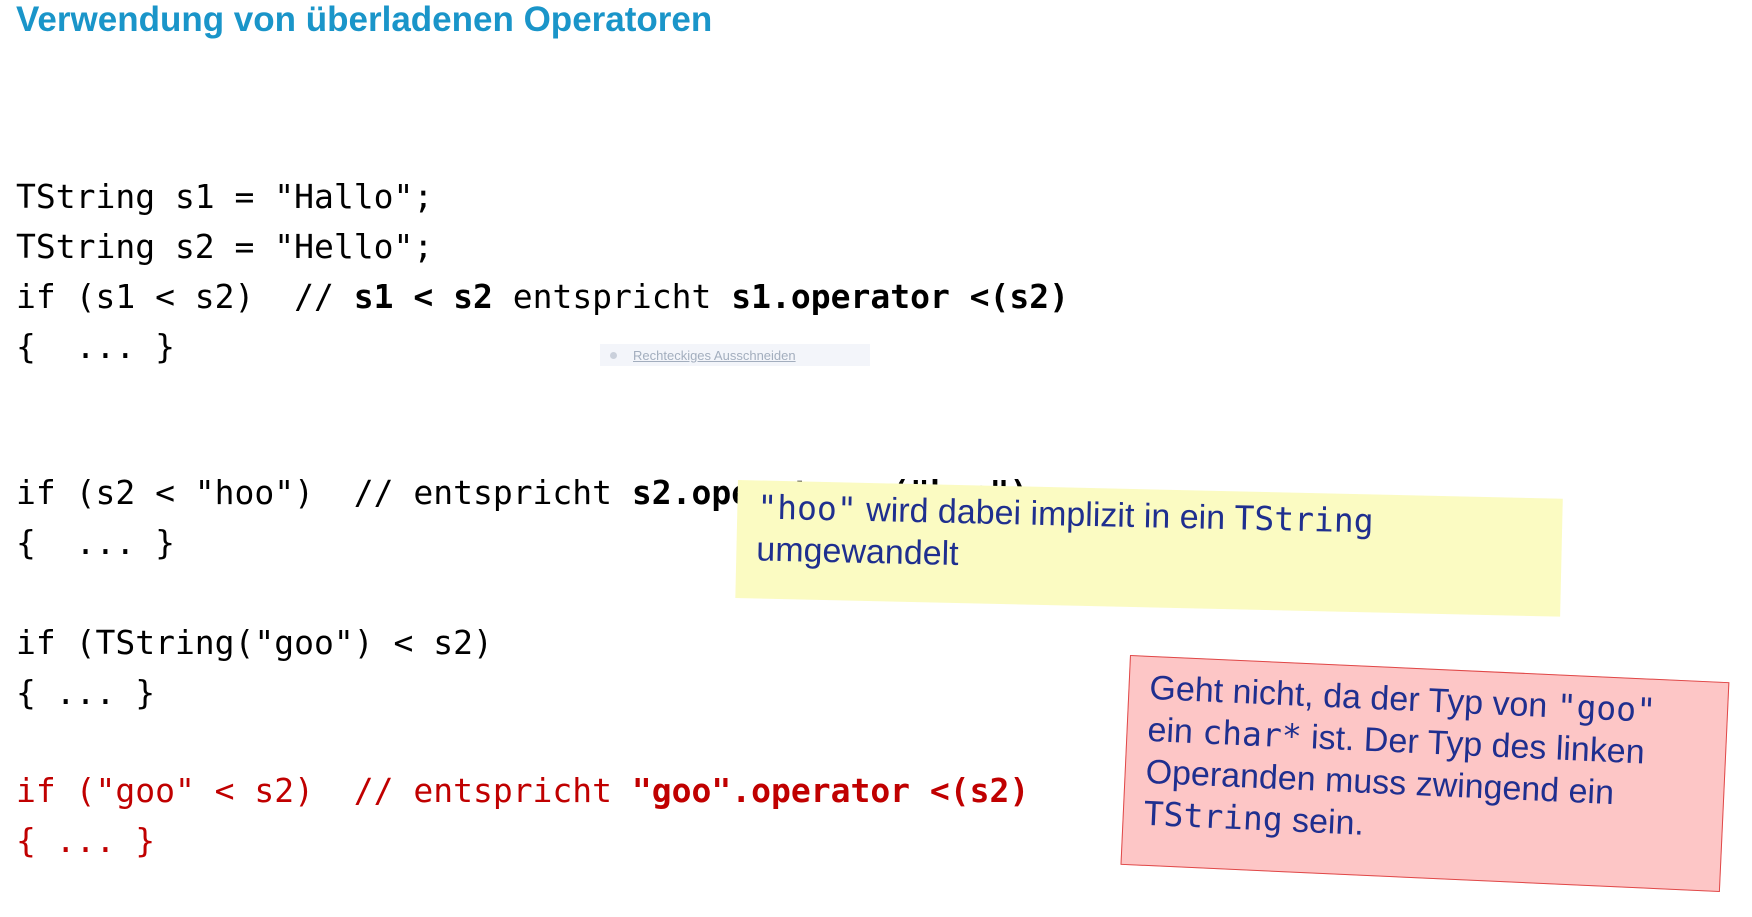  Describe the element at coordinates (612, 296) in the screenshot. I see `code-text: entspricht` at that location.